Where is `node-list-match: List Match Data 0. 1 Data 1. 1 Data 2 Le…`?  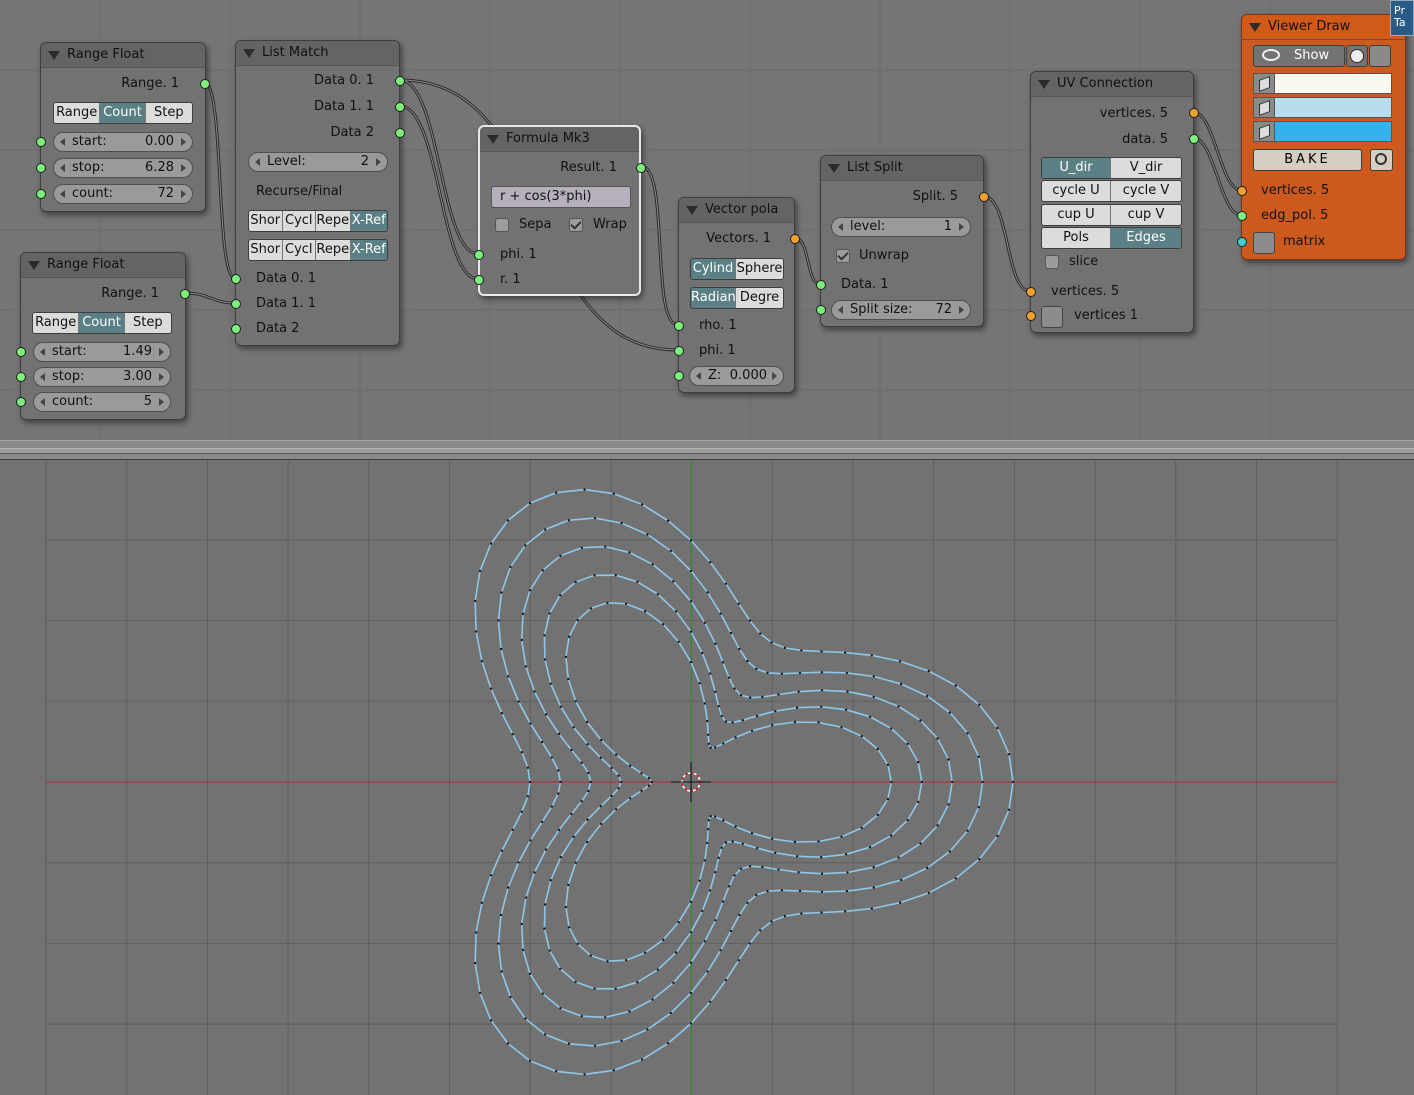 node-list-match: List Match Data 0. 1 Data 1. 1 Data 2 Le… is located at coordinates (318, 193).